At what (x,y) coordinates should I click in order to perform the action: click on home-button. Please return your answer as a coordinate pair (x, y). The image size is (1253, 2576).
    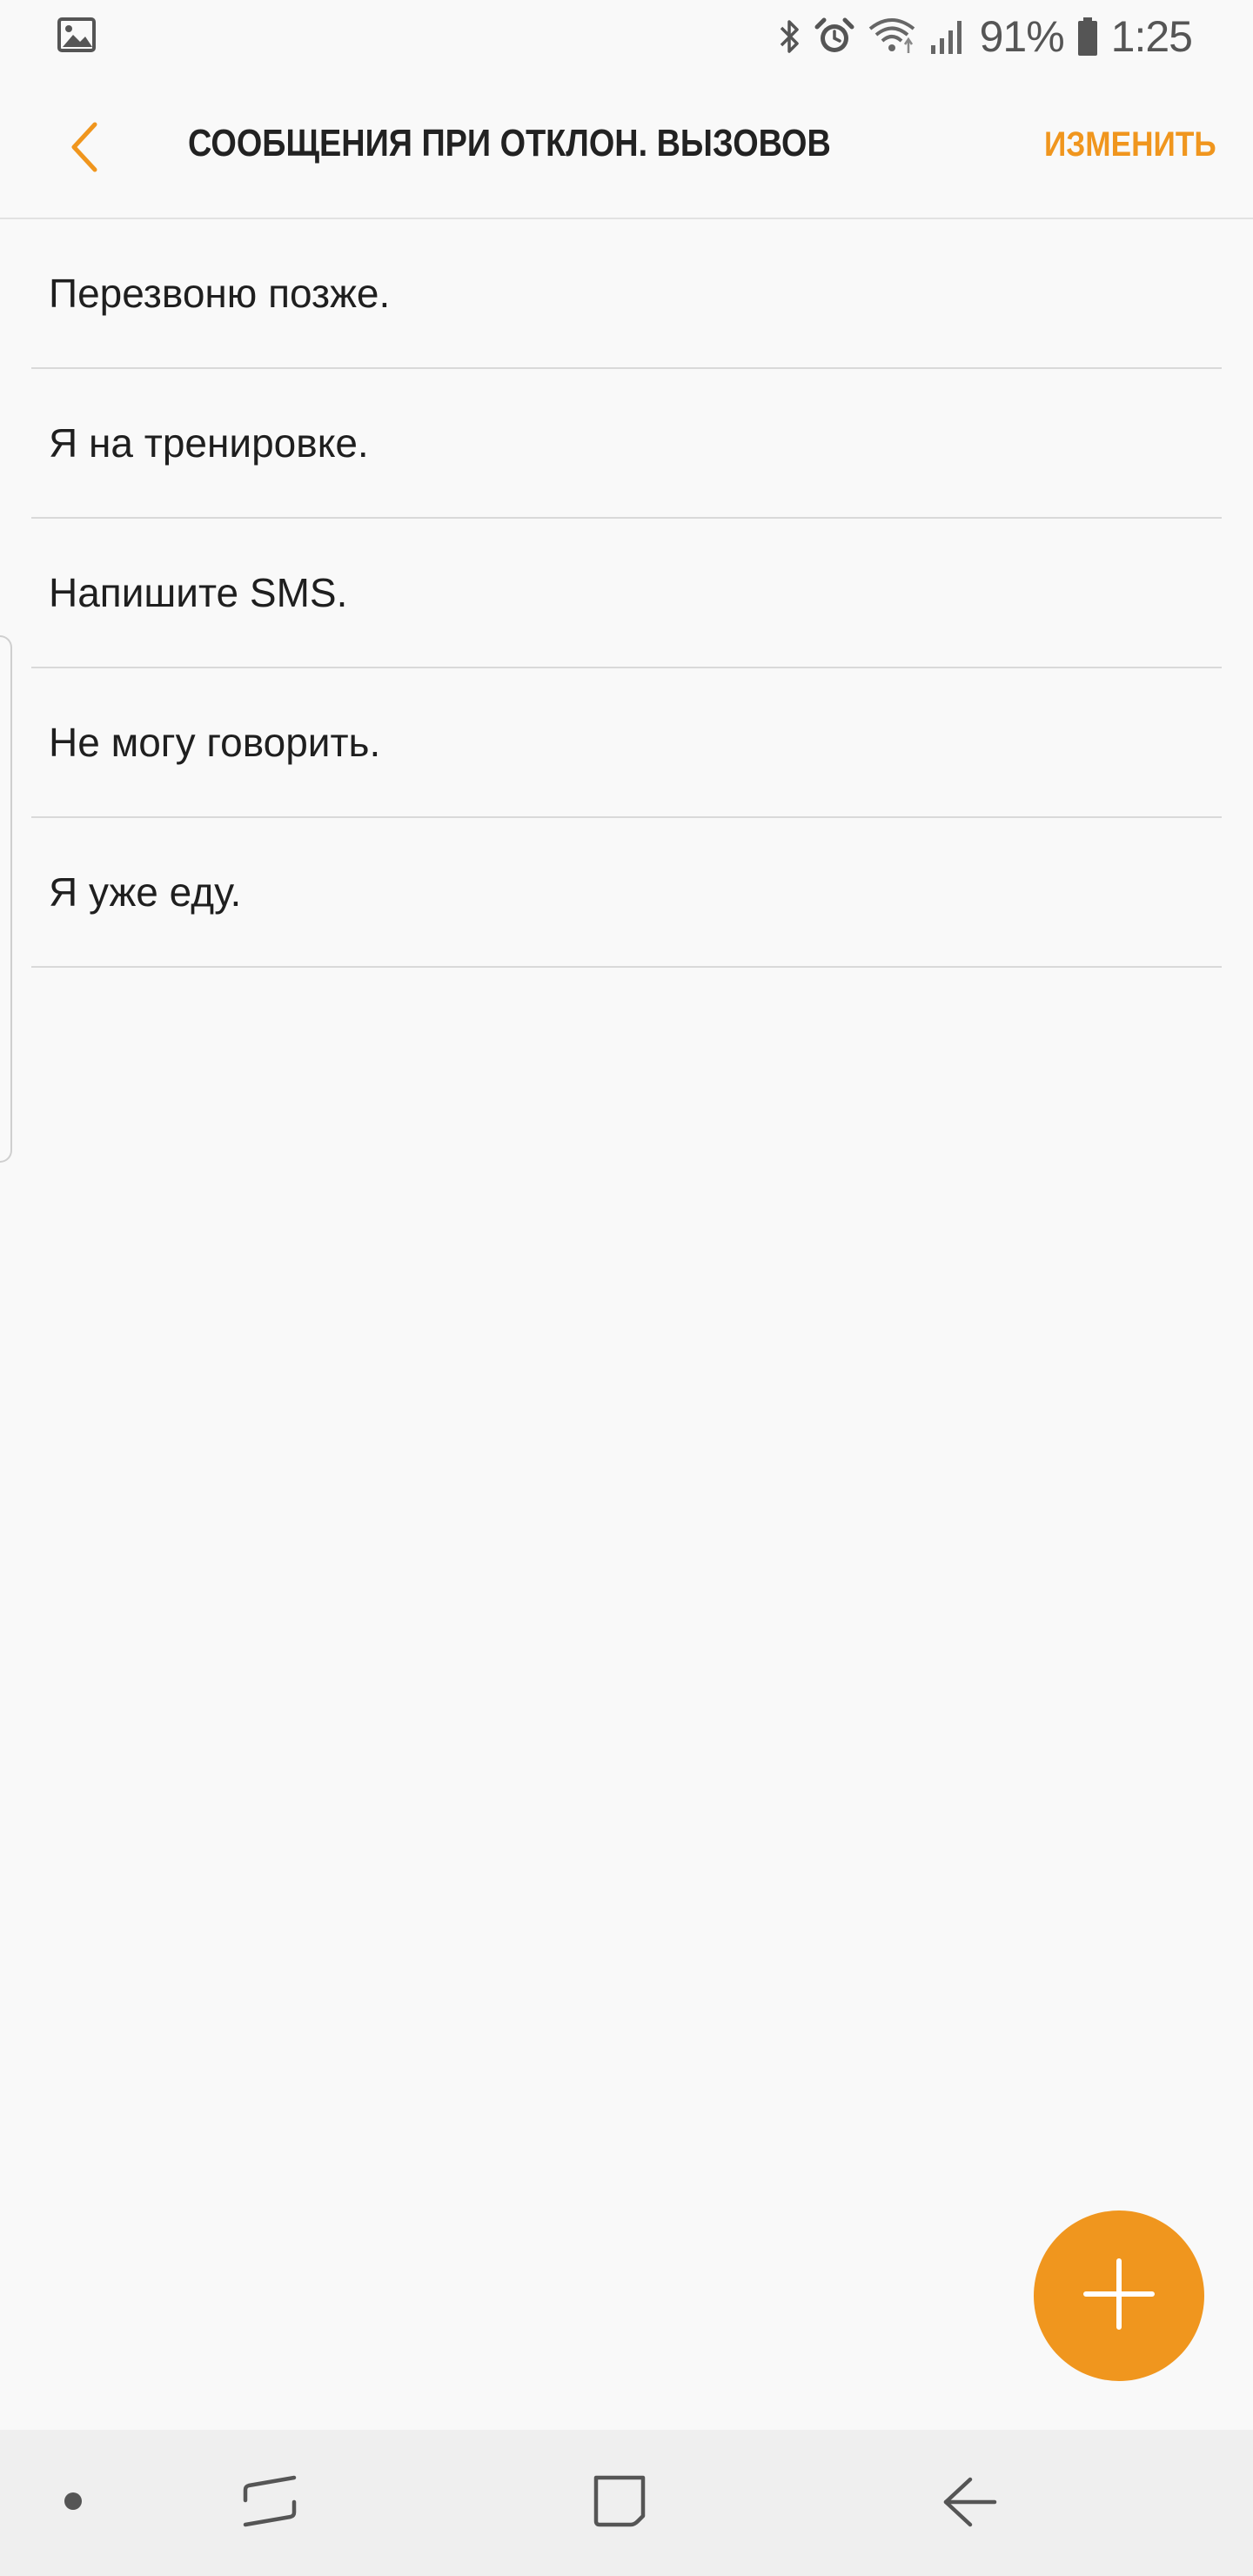
    Looking at the image, I should click on (619, 2502).